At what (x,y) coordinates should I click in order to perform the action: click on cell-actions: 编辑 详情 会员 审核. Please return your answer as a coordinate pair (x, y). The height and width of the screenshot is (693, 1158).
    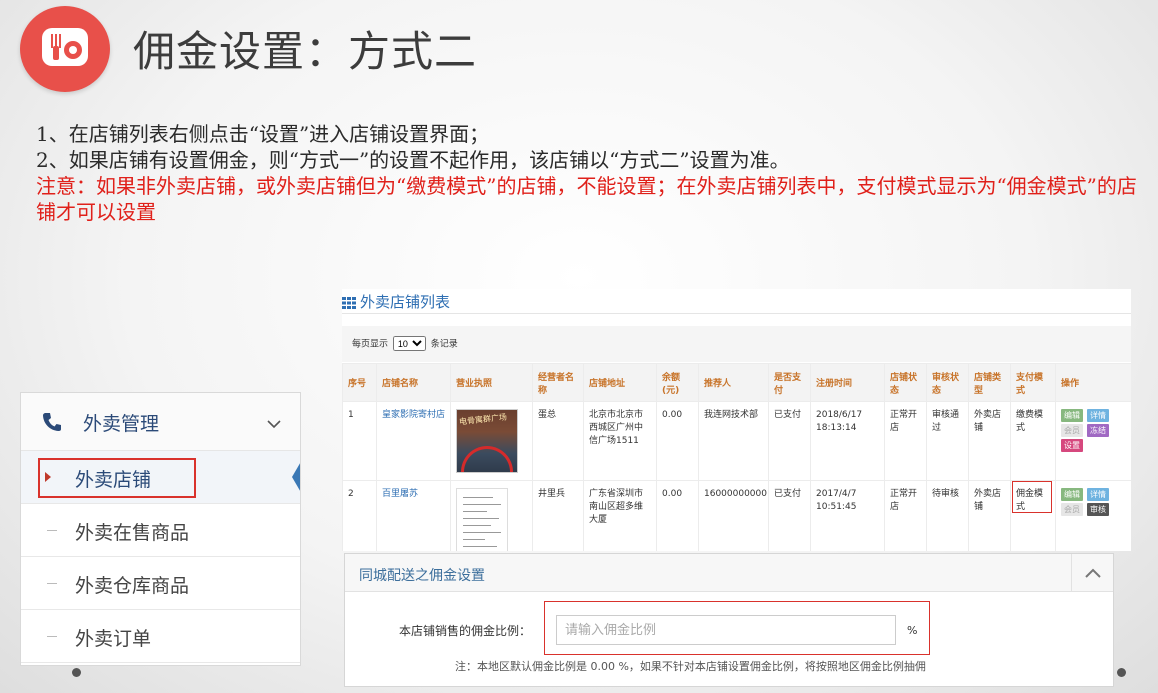
    Looking at the image, I should click on (1093, 515).